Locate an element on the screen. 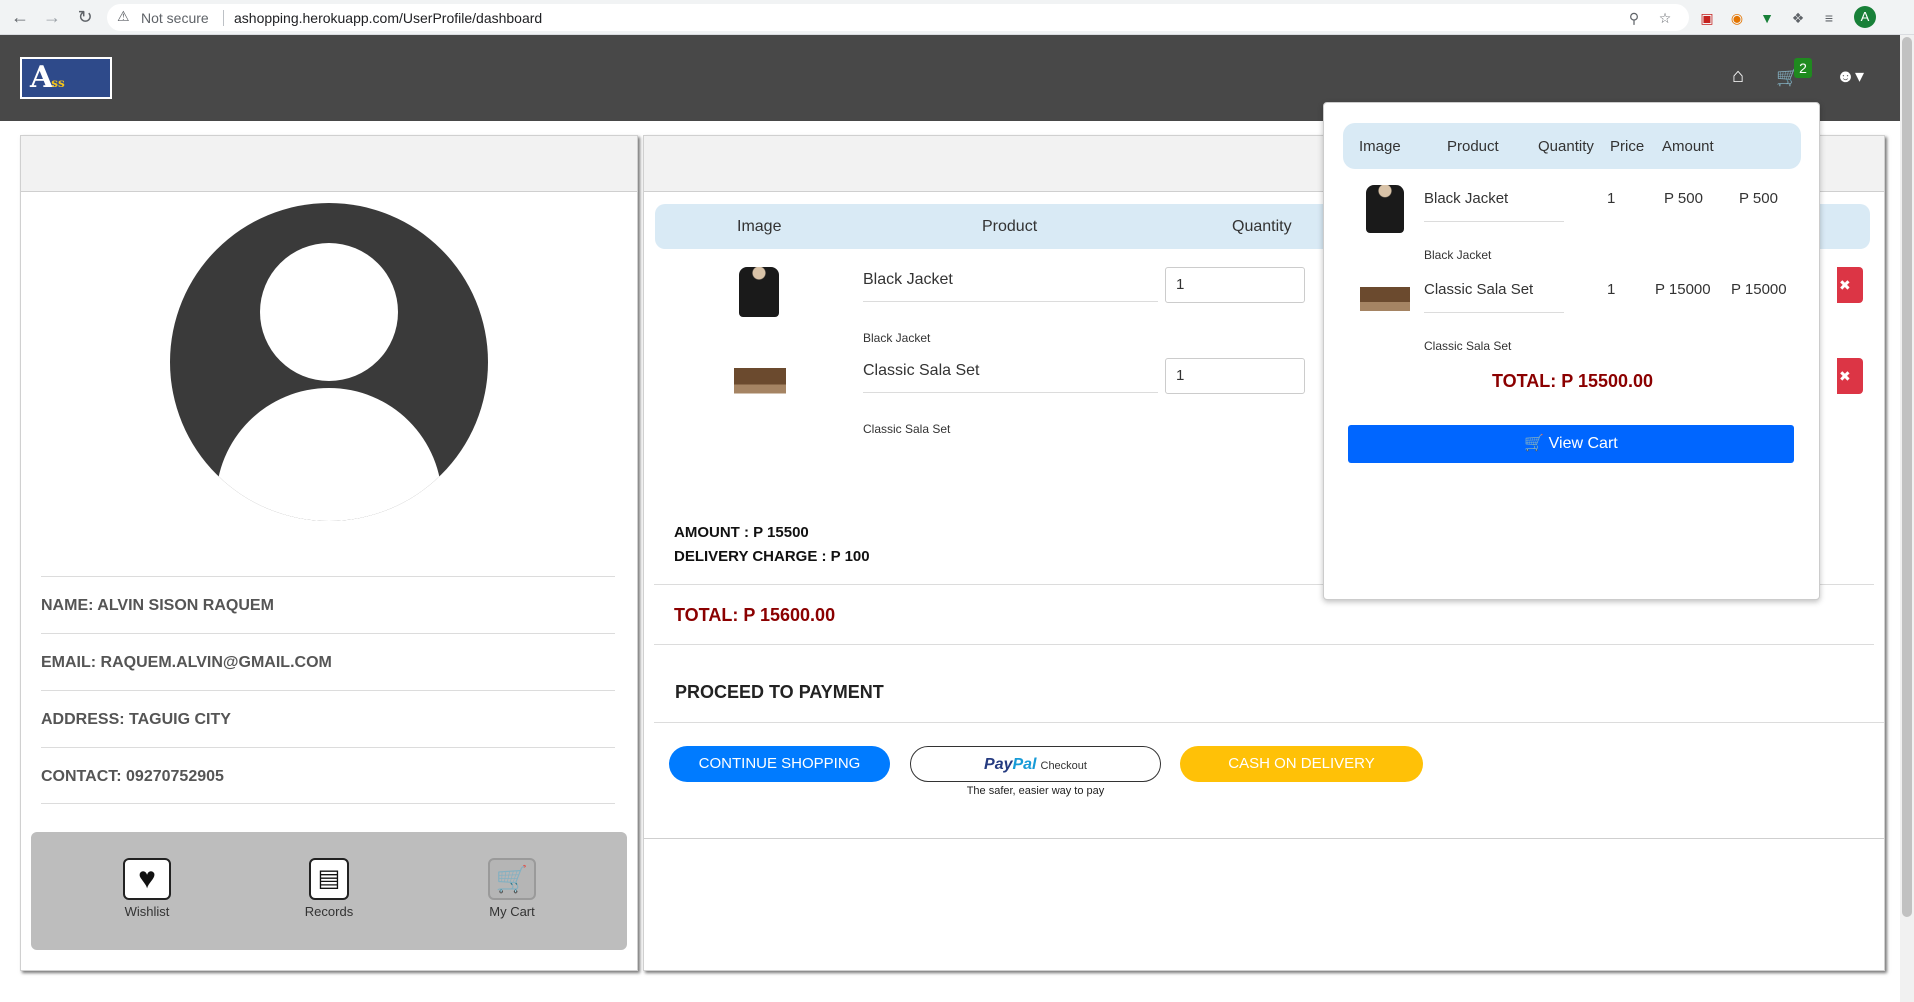  dropdown-total: TOTAL: P 15500.00 is located at coordinates (1572, 381).